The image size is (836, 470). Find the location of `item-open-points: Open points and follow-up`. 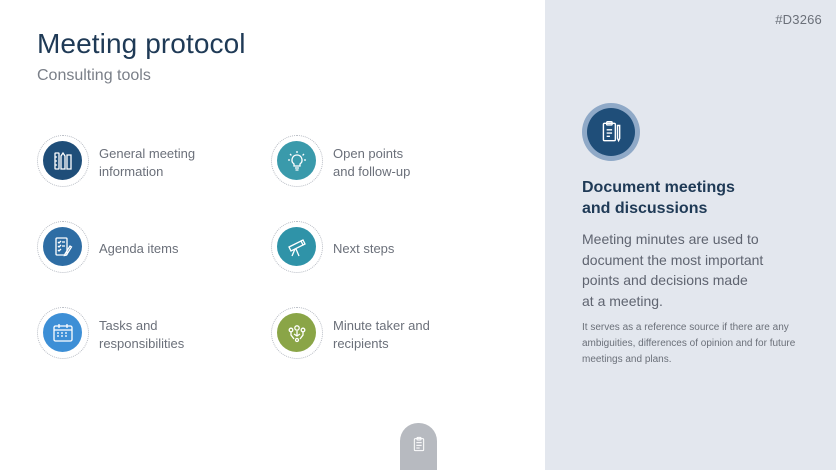

item-open-points: Open points and follow-up is located at coordinates (386, 163).